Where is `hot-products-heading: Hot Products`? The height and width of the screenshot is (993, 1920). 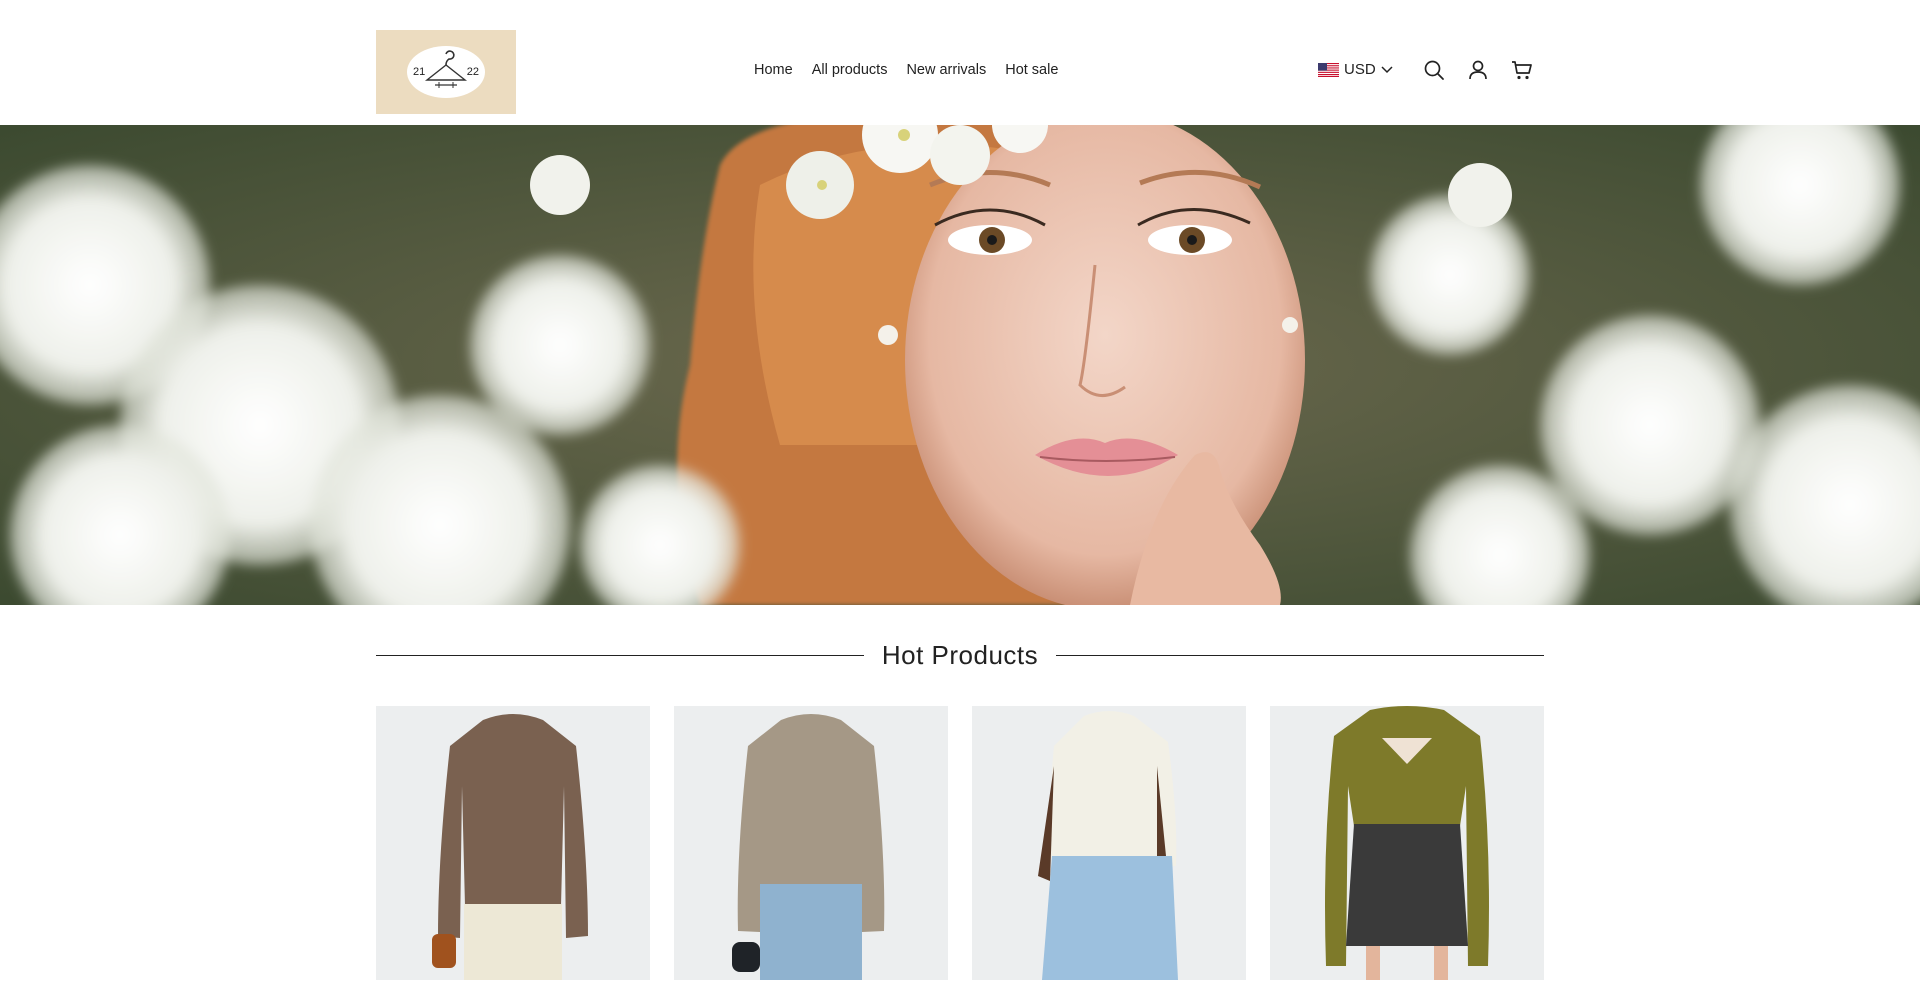
hot-products-heading: Hot Products is located at coordinates (960, 656).